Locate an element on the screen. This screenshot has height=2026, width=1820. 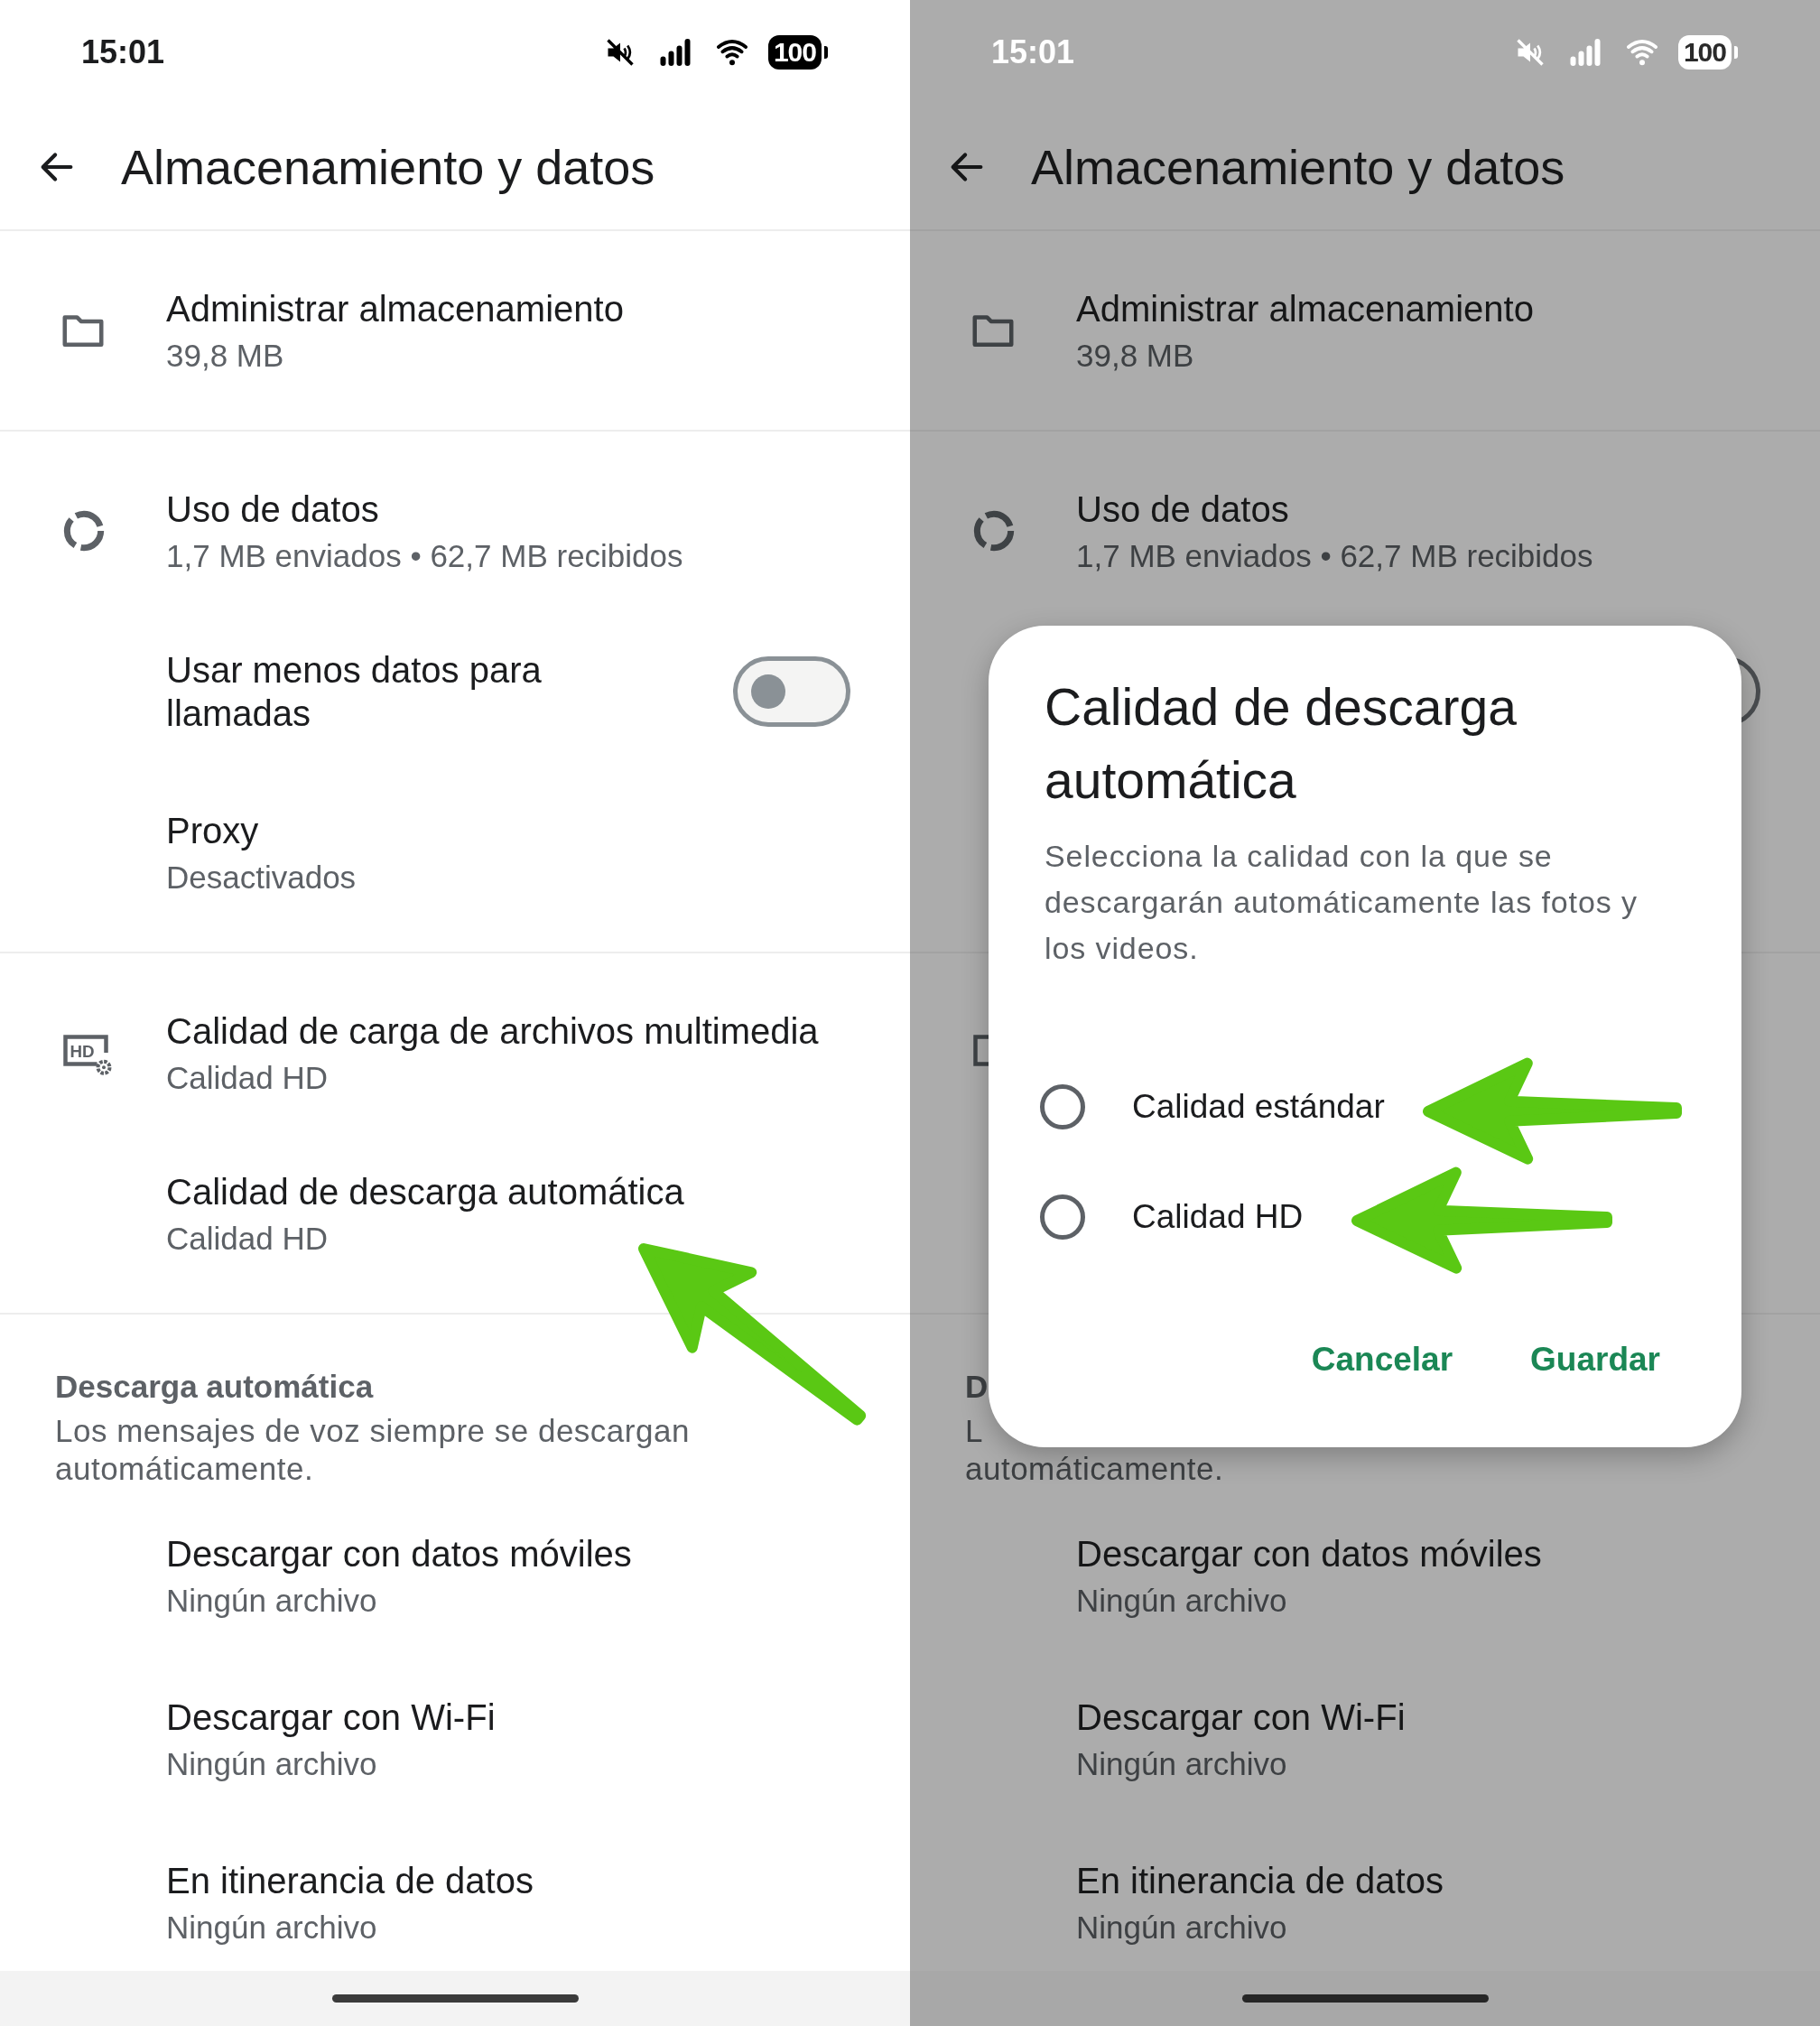
dialog-button: Cancelar is located at coordinates (1382, 1359).